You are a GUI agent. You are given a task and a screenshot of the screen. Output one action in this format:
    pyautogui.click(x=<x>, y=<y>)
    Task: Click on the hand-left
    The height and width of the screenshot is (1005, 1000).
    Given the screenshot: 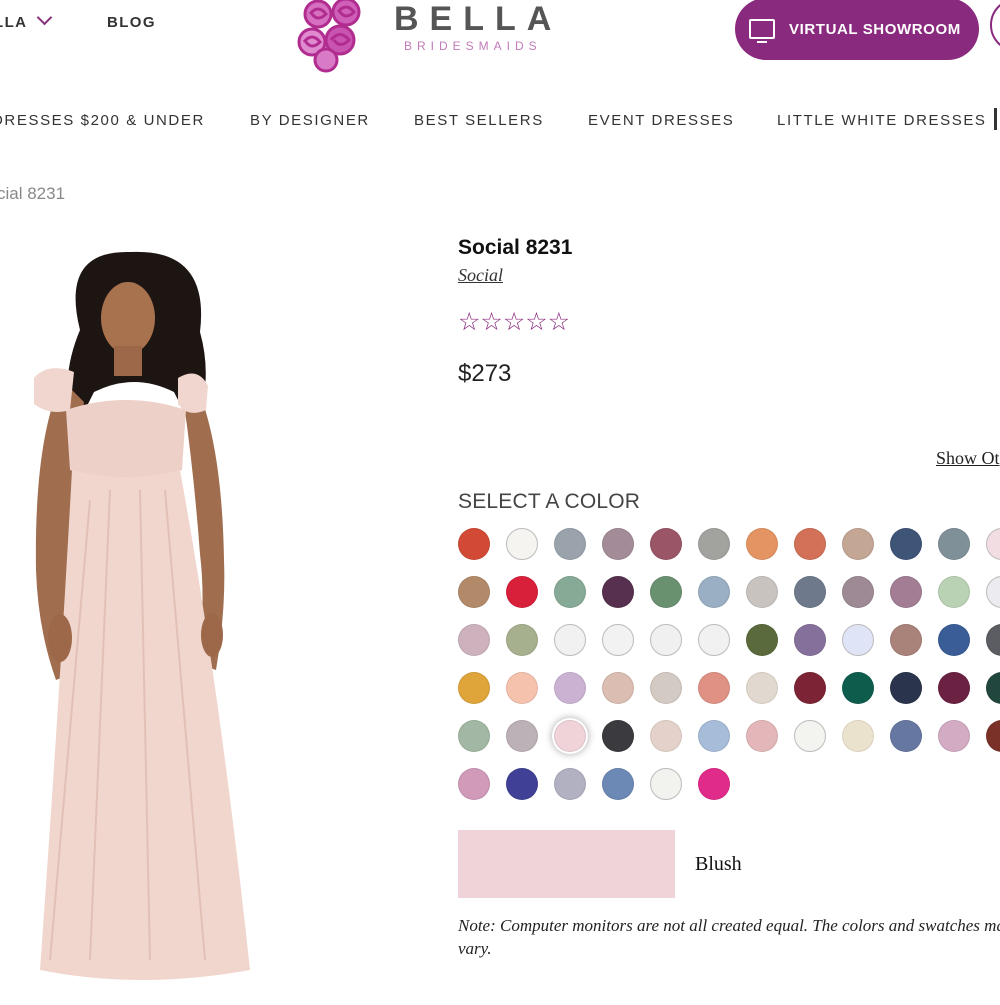 What is the action you would take?
    pyautogui.click(x=60, y=638)
    